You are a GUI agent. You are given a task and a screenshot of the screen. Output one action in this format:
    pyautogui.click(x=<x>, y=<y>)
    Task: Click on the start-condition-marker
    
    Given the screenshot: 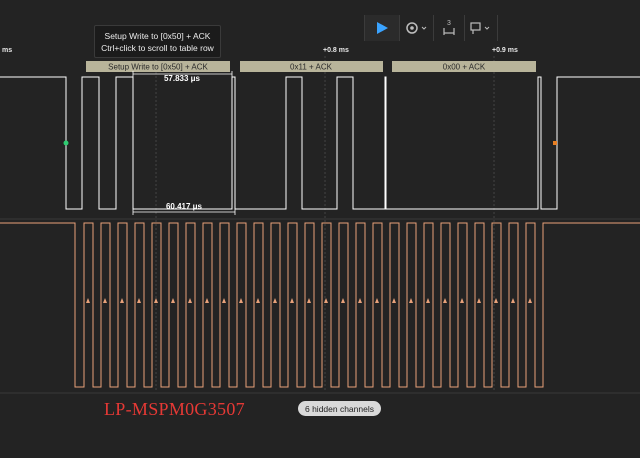 What is the action you would take?
    pyautogui.click(x=66, y=143)
    